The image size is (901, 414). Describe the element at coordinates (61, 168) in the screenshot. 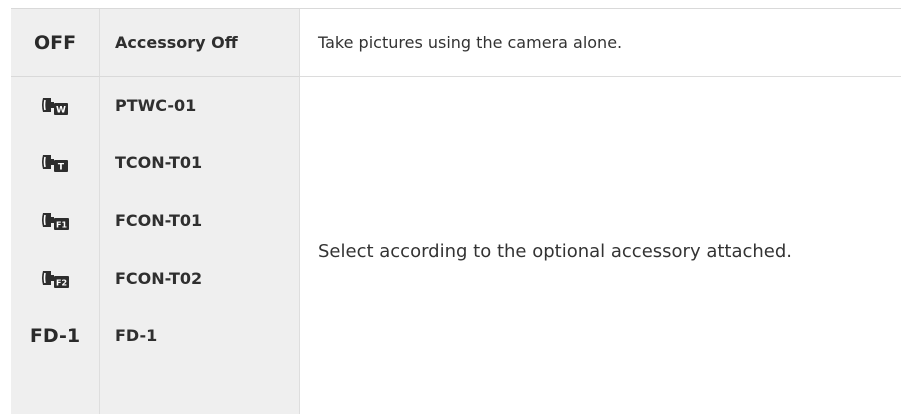

I see `badge-t: T` at that location.